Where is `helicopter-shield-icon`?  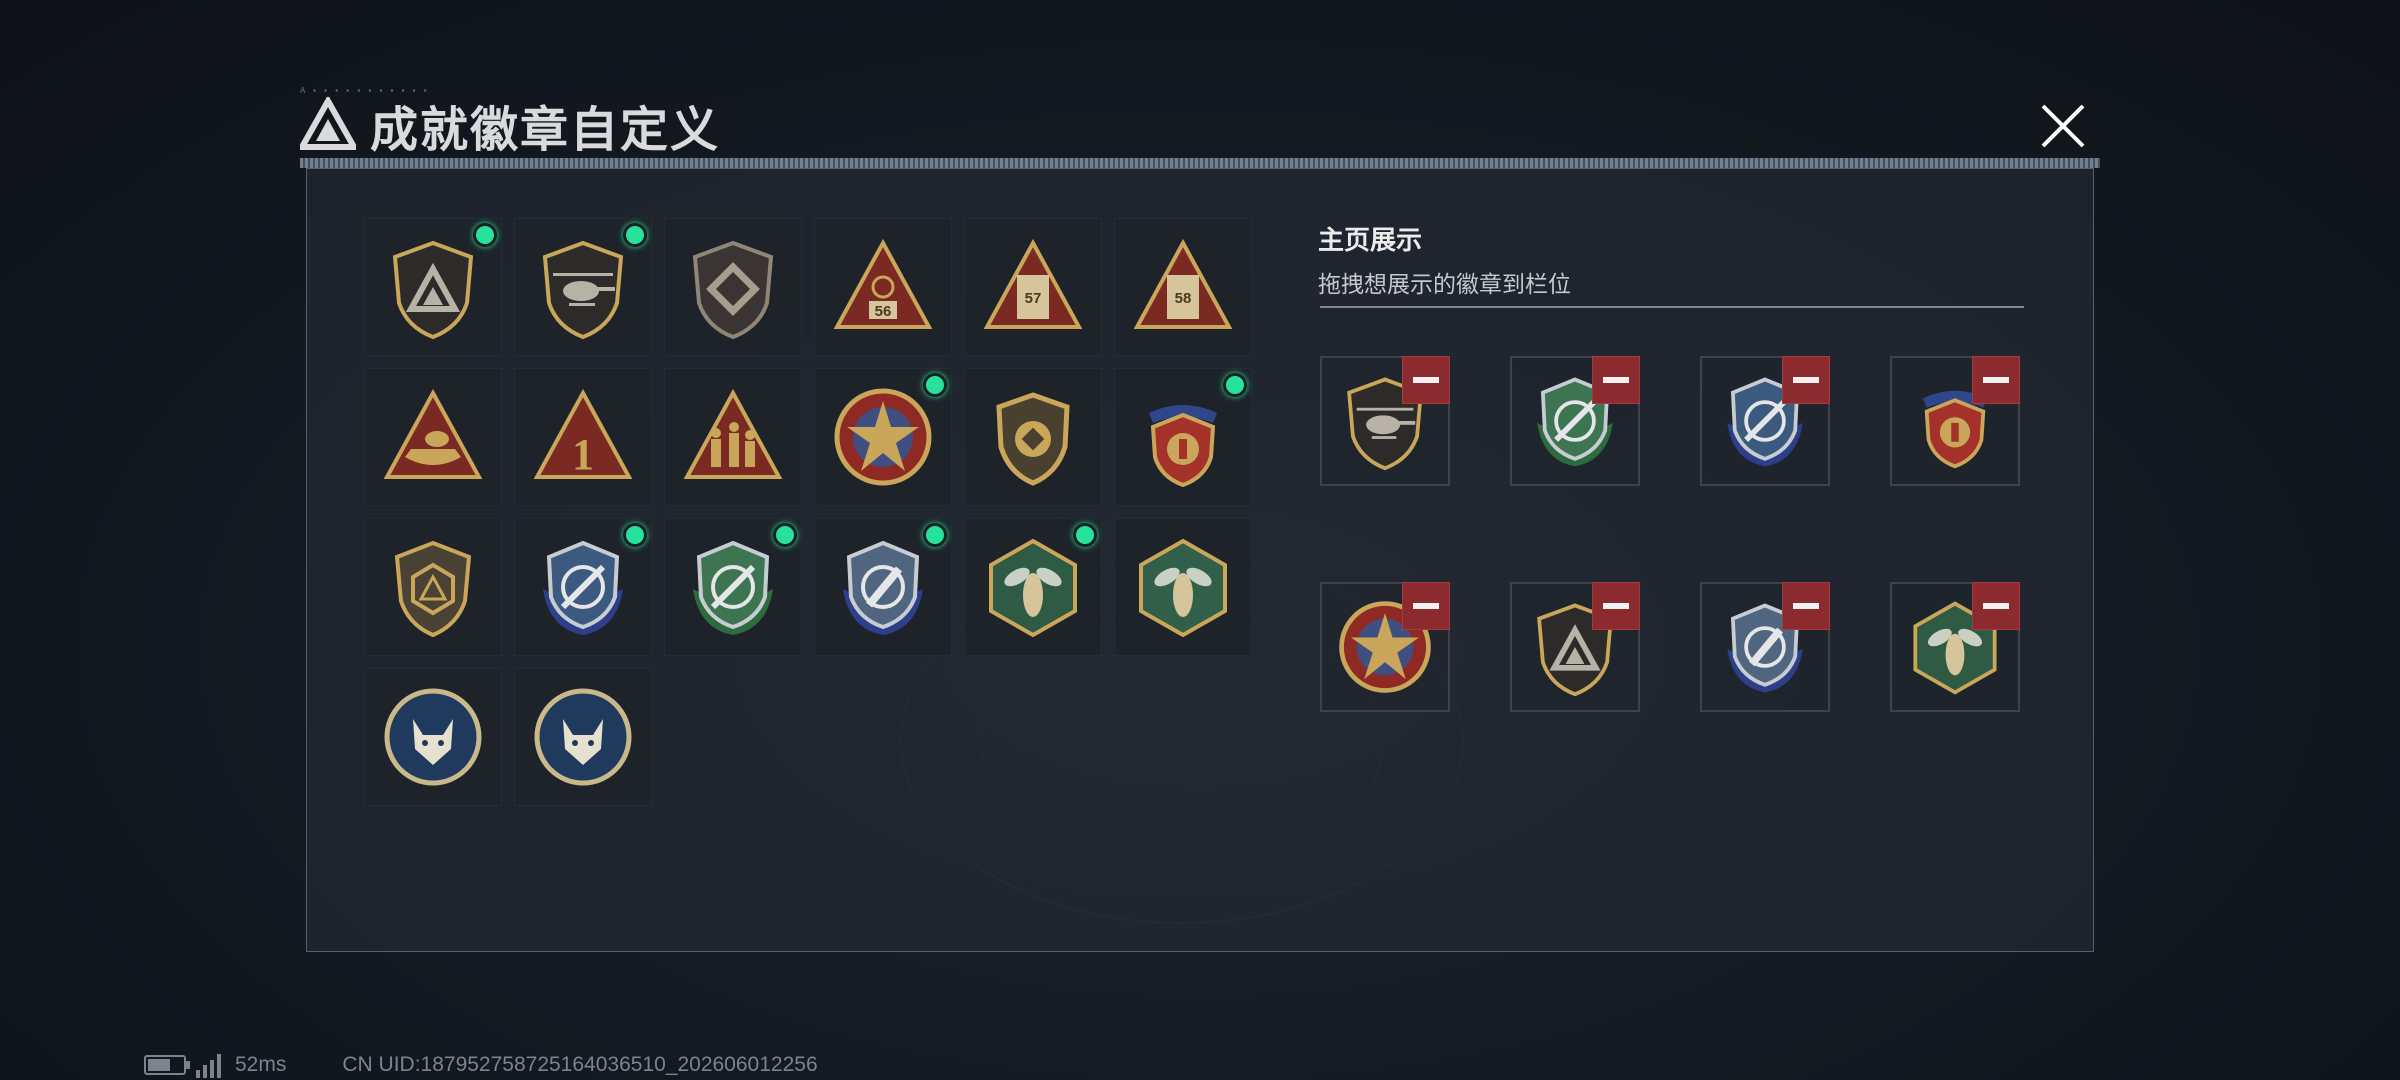
helicopter-shield-icon is located at coordinates (583, 290).